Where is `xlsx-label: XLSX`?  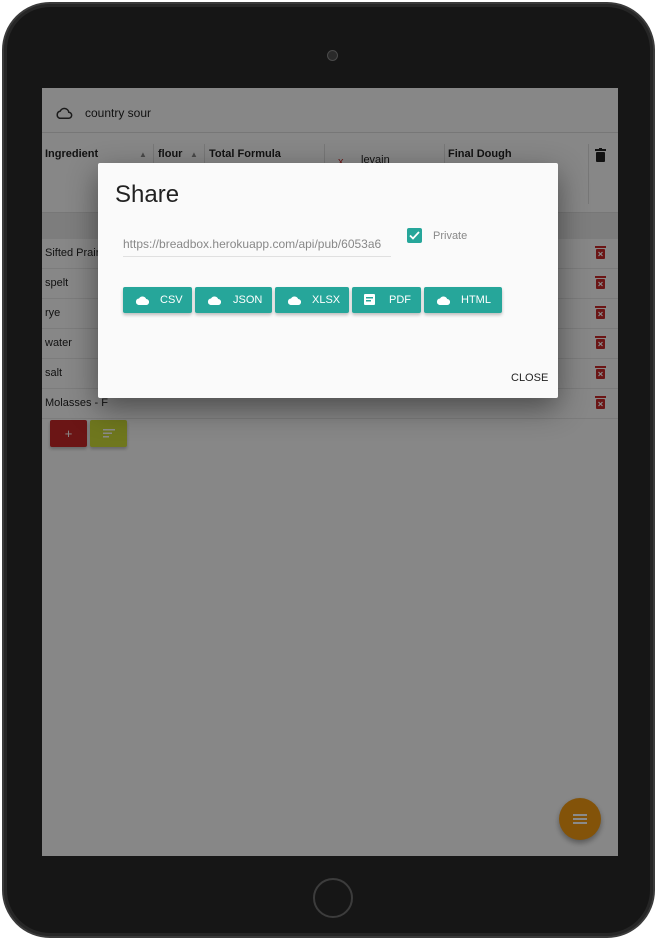
xlsx-label: XLSX is located at coordinates (326, 300).